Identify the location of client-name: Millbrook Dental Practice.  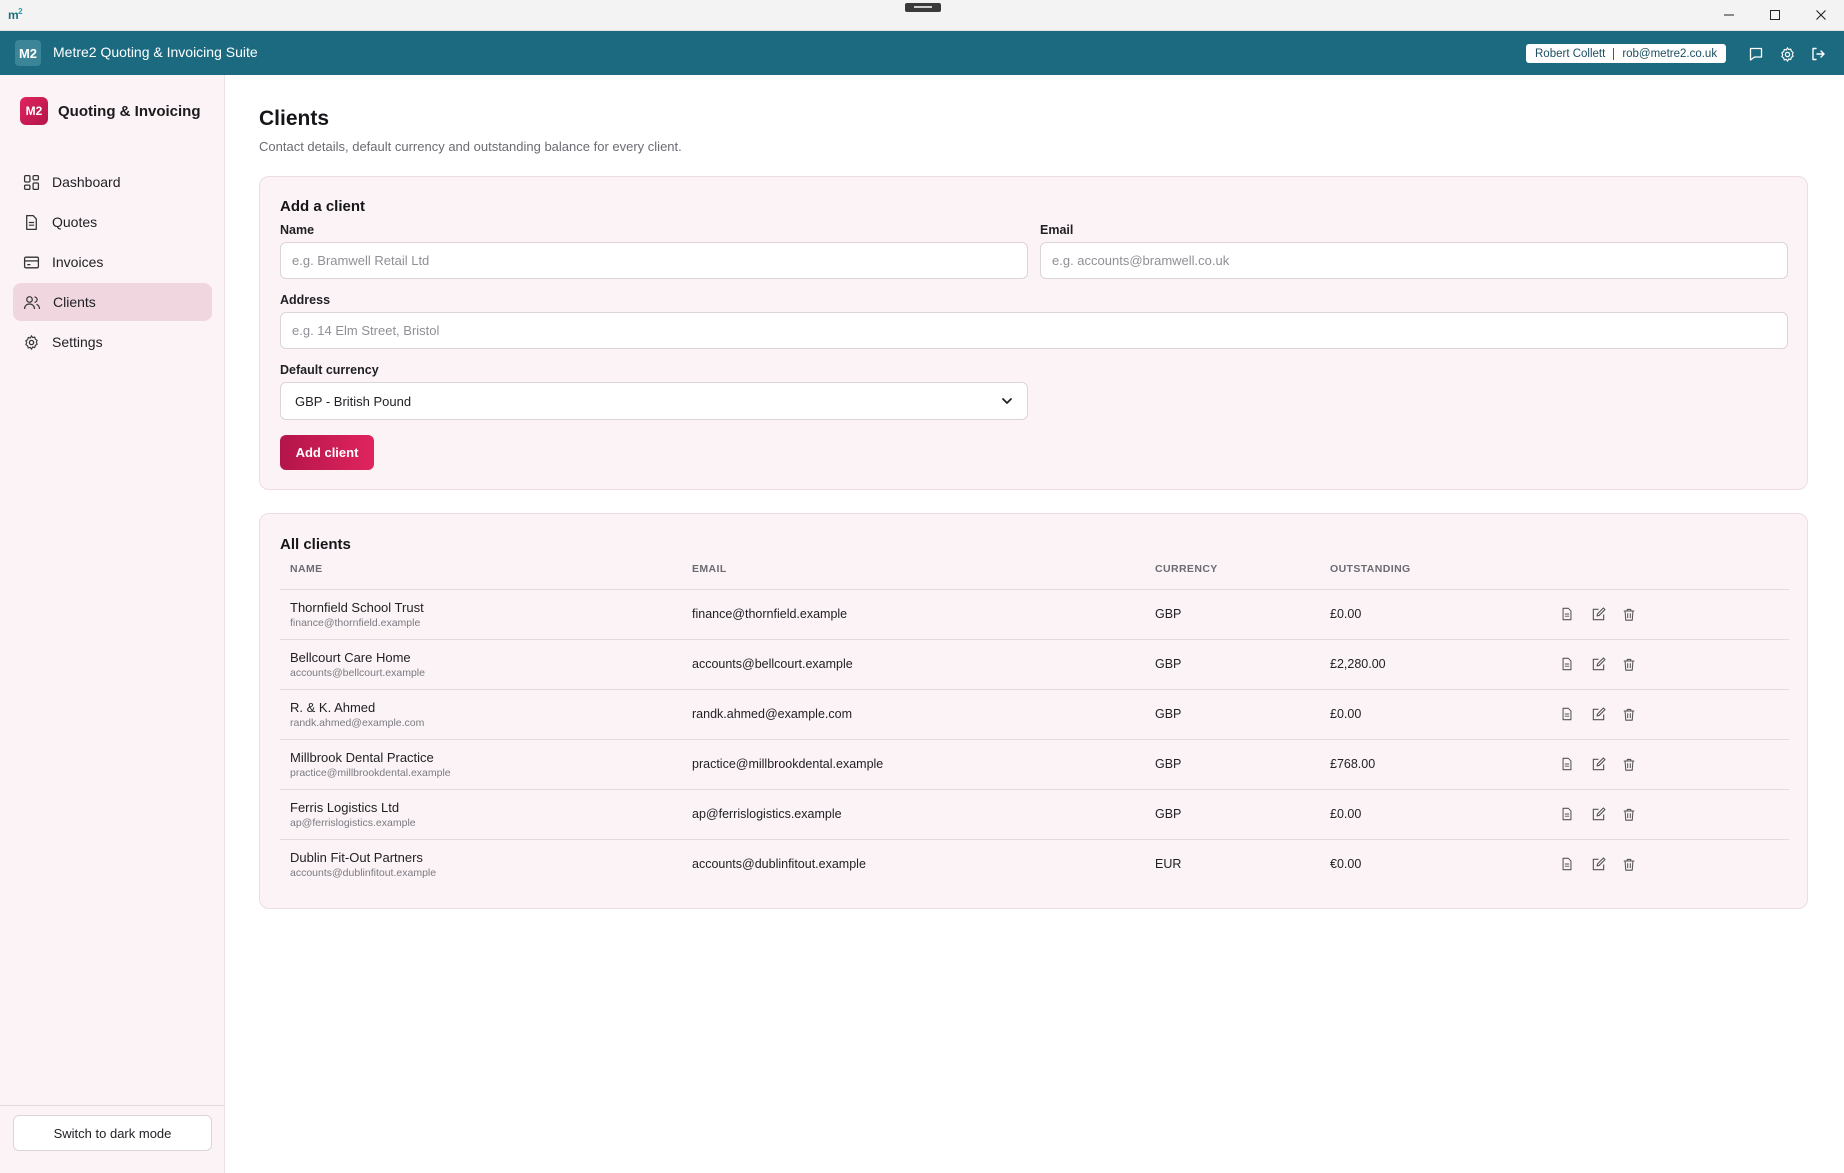
(362, 757).